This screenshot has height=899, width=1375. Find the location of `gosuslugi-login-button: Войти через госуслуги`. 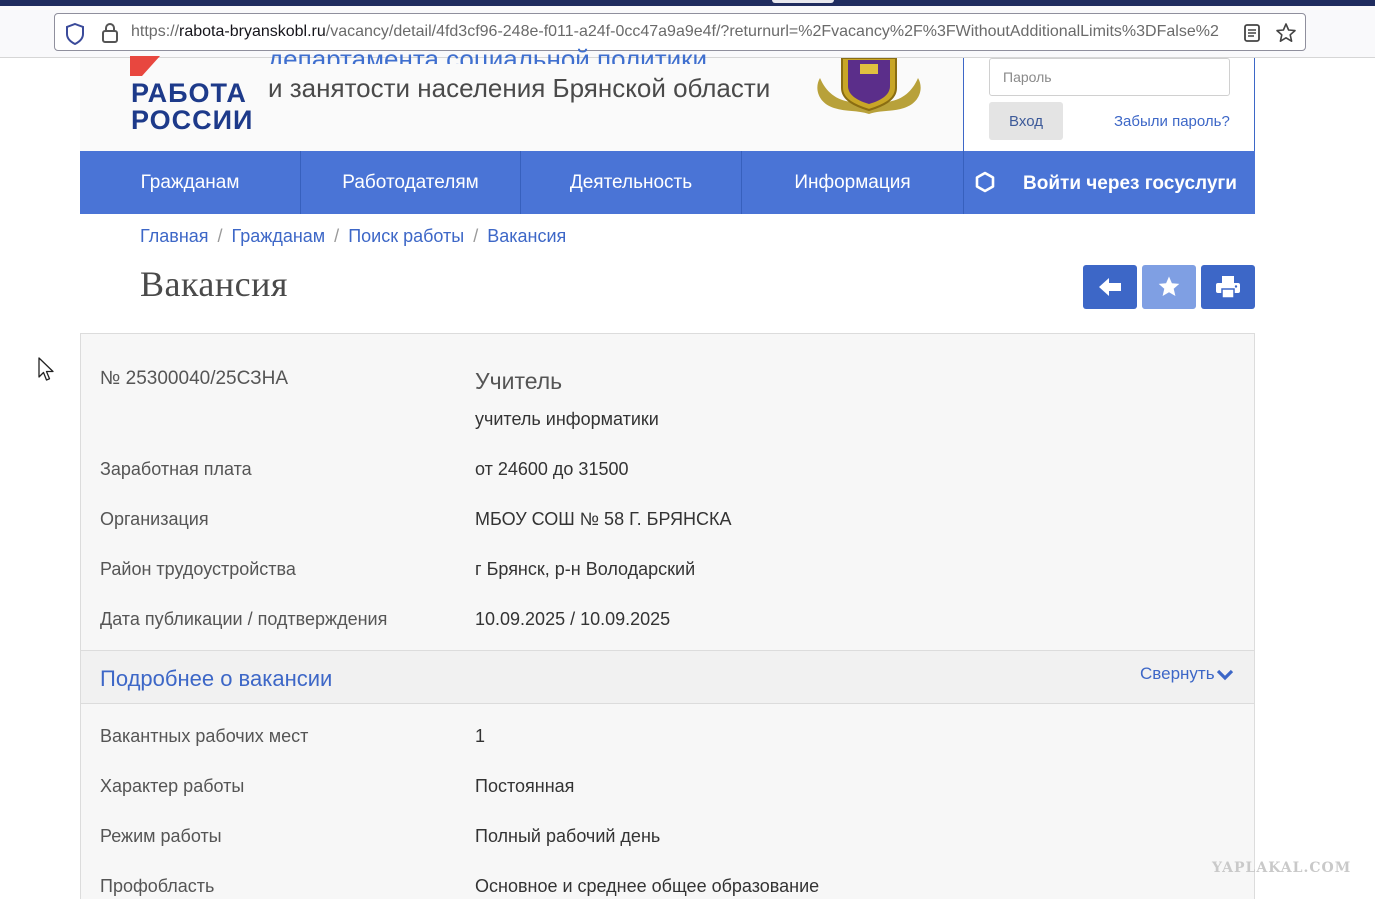

gosuslugi-login-button: Войти через госуслуги is located at coordinates (1109, 182).